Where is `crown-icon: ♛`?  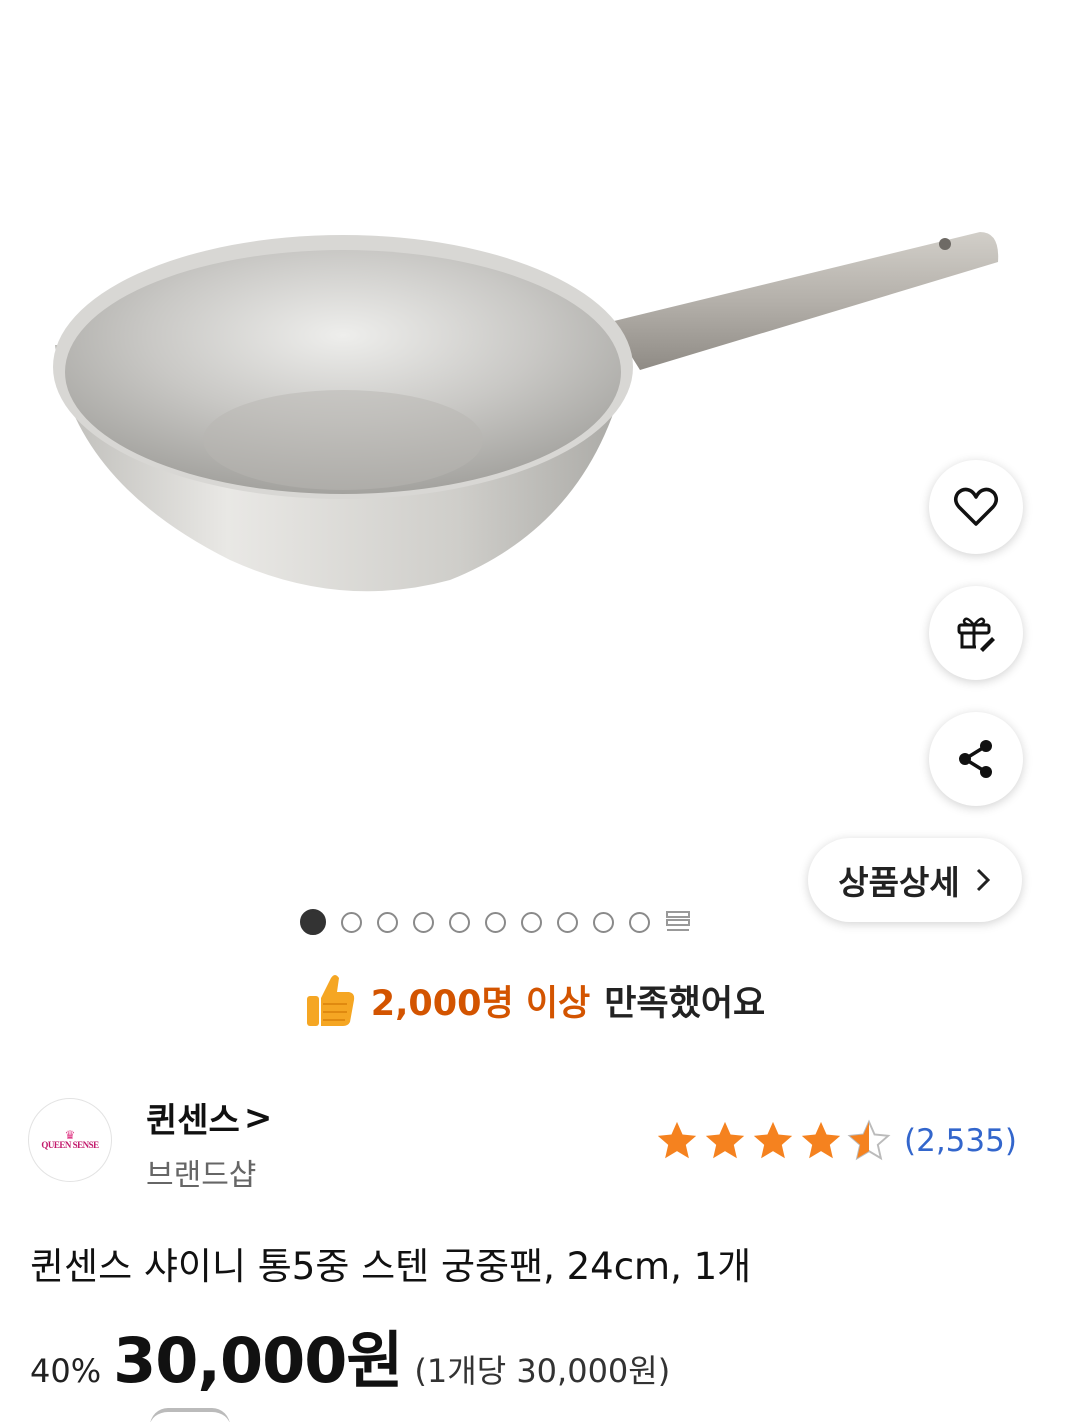 crown-icon: ♛ is located at coordinates (70, 1135).